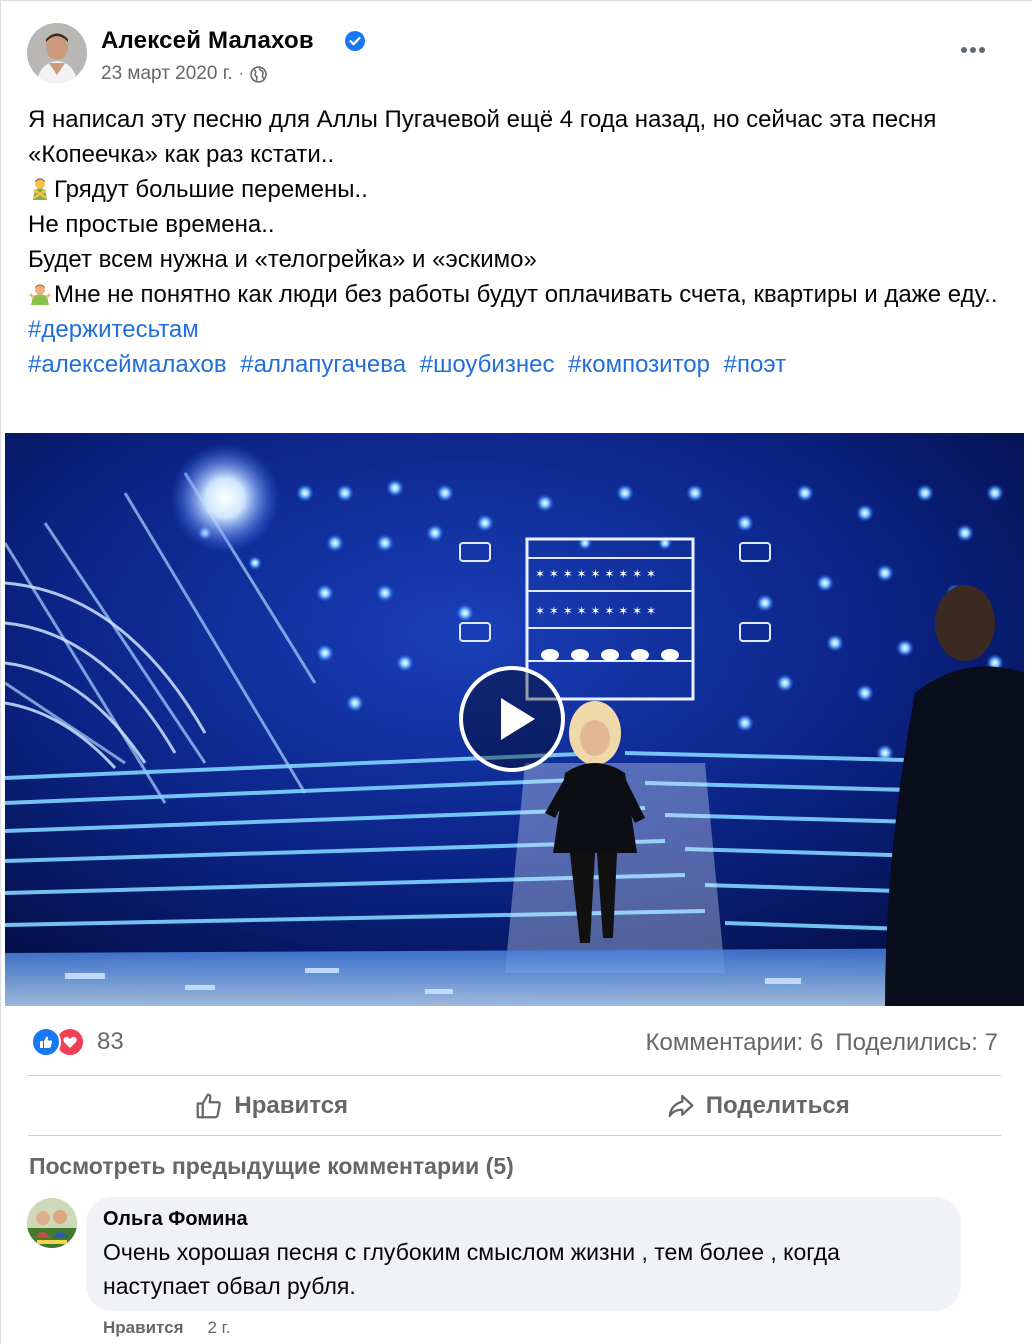 This screenshot has width=1032, height=1344. What do you see at coordinates (681, 1106) in the screenshot?
I see `share-arrow-icon` at bounding box center [681, 1106].